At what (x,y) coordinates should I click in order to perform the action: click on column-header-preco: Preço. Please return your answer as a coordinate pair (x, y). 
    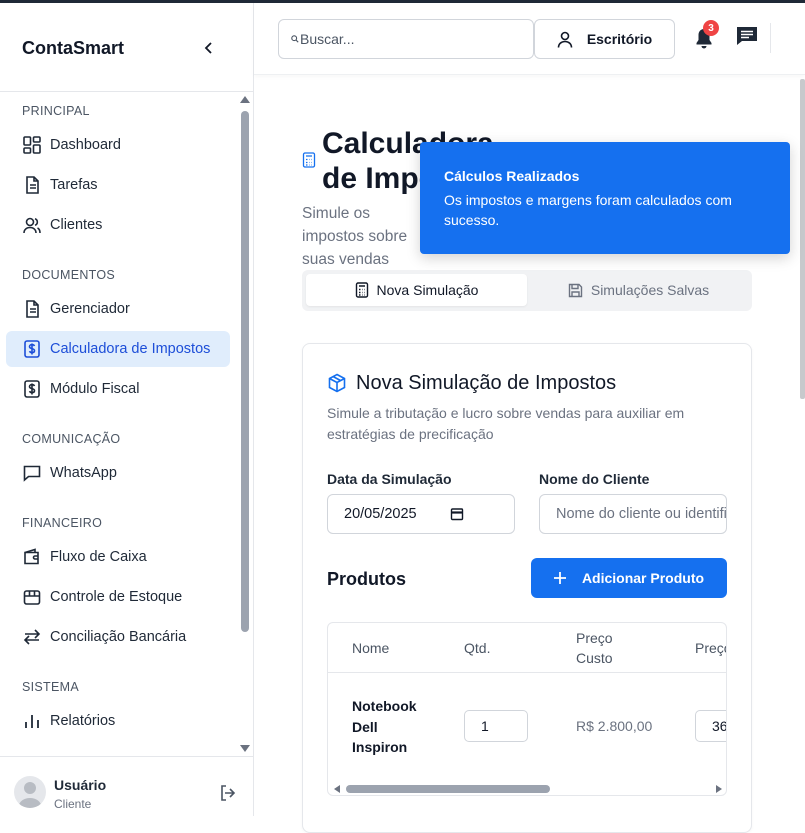
    Looking at the image, I should click on (710, 648).